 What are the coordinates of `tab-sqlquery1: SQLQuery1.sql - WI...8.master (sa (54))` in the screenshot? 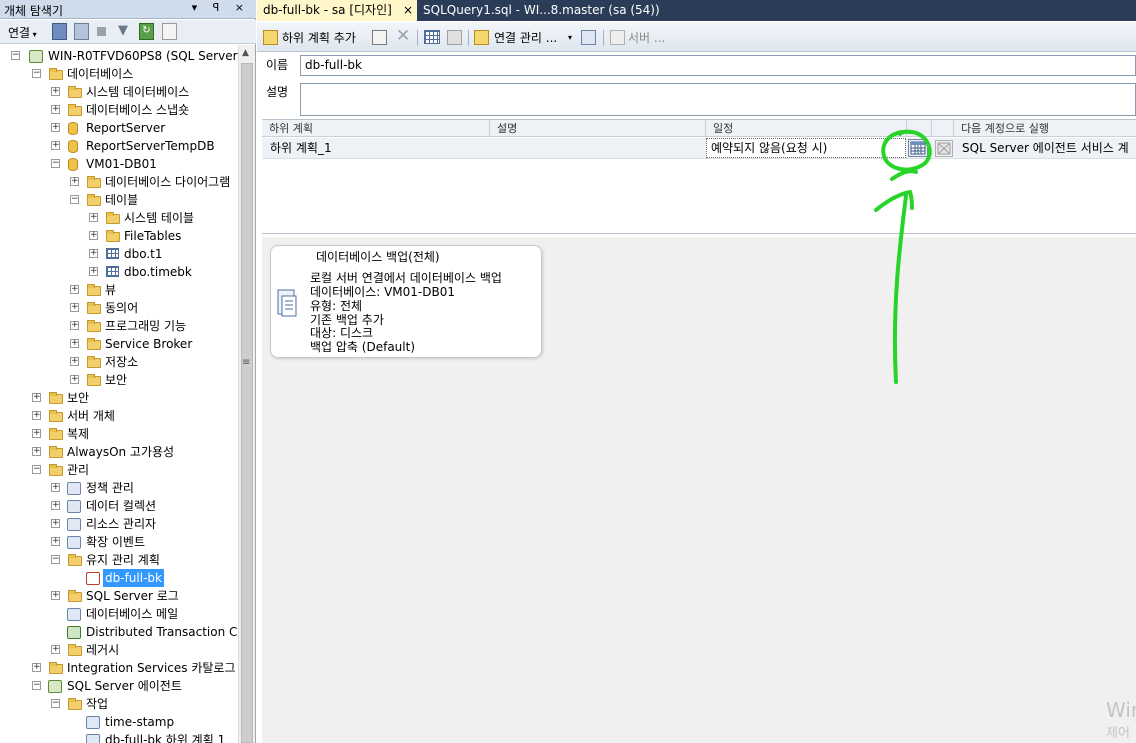 It's located at (541, 10).